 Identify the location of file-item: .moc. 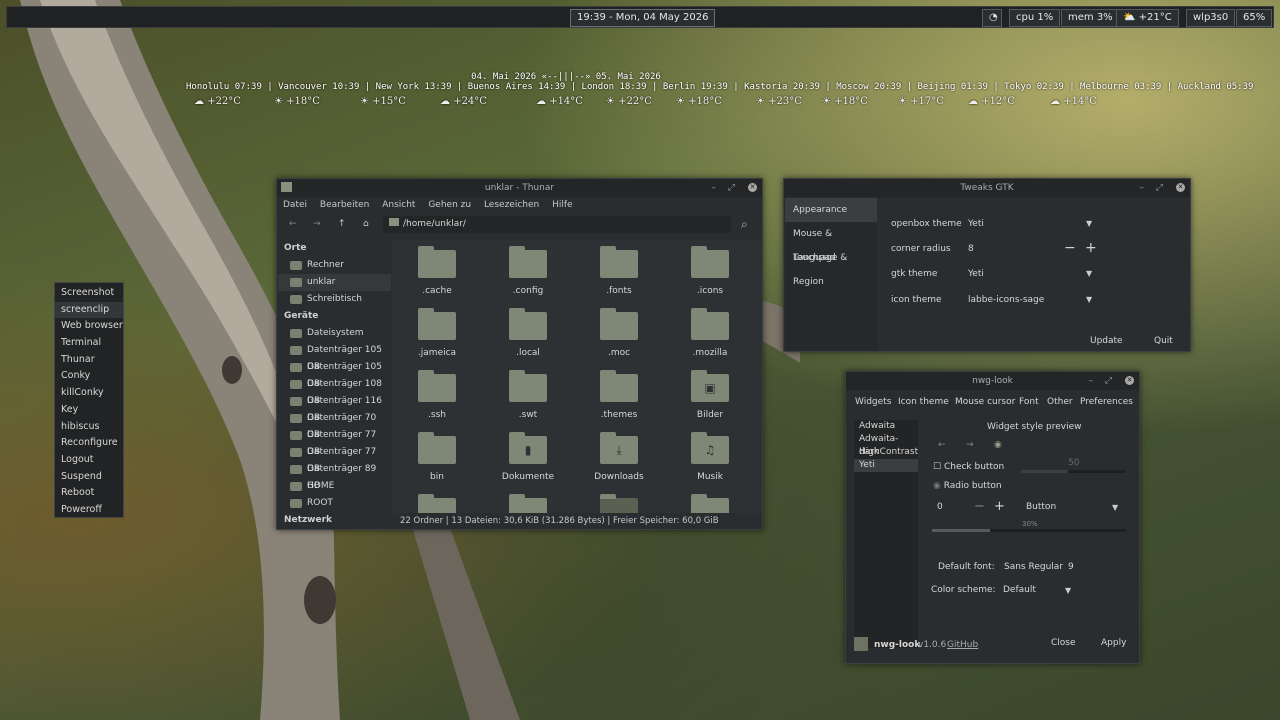
(619, 353).